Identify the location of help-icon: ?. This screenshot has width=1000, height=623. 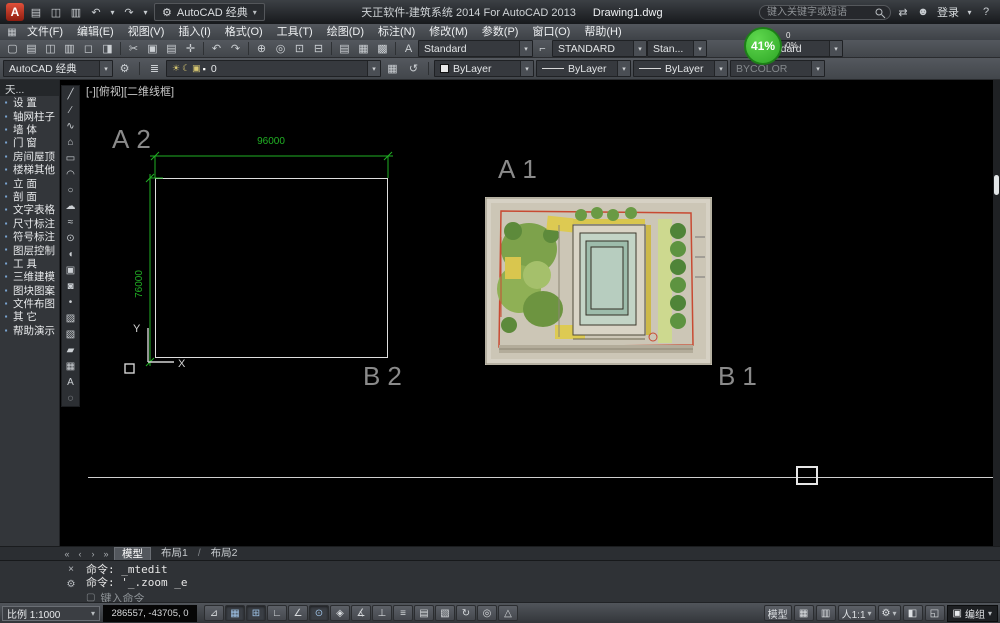
(986, 12).